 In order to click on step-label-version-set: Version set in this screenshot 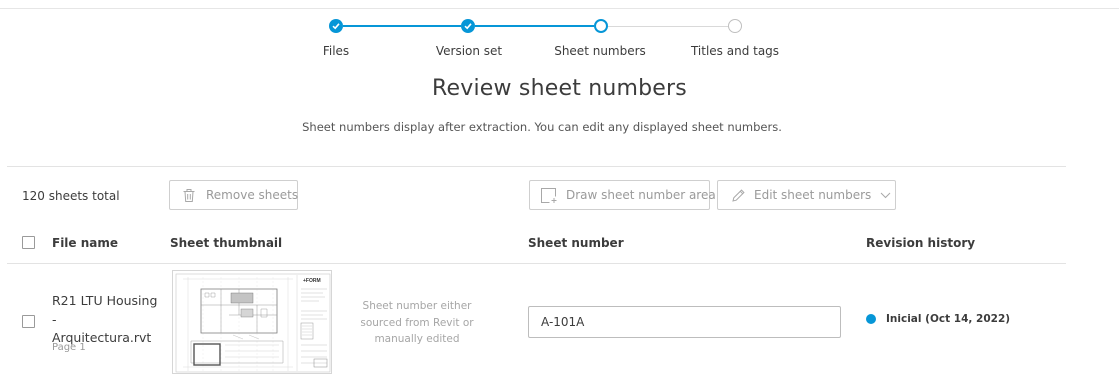, I will do `click(469, 51)`.